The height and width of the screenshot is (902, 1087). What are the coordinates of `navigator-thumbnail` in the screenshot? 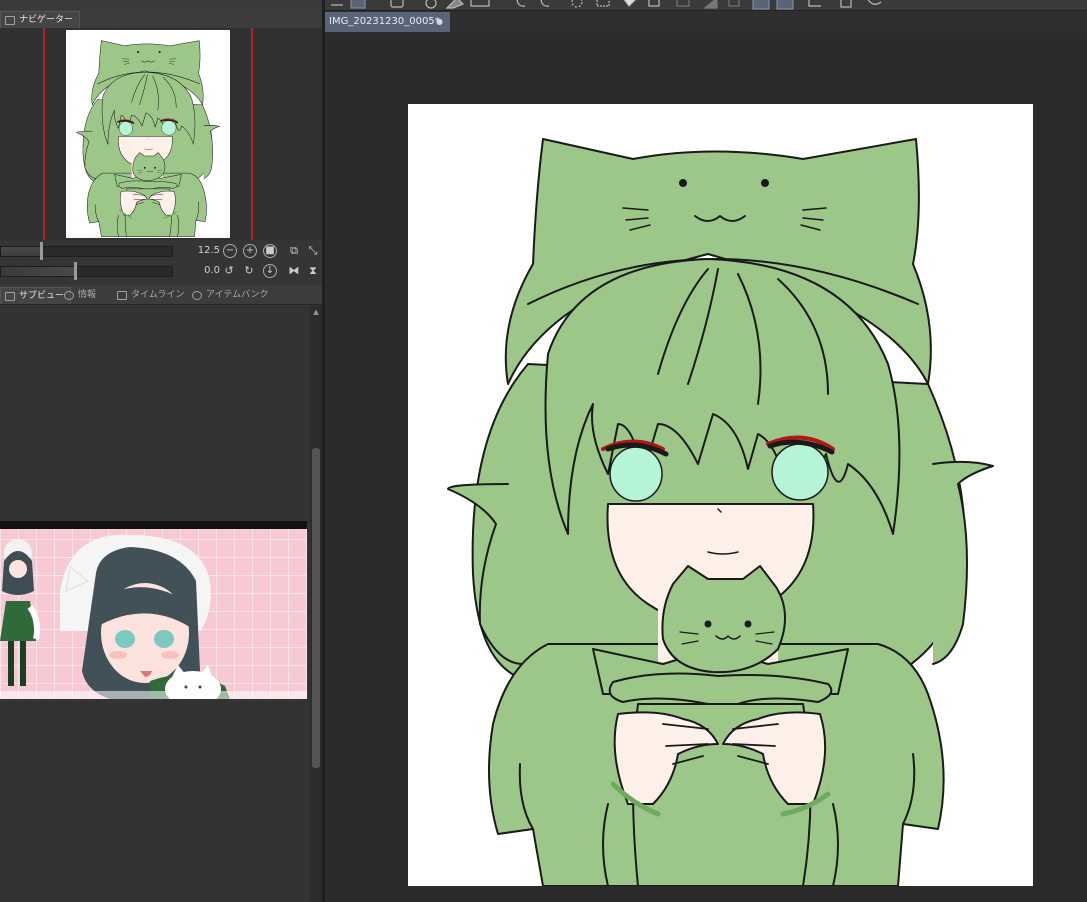 It's located at (148, 134).